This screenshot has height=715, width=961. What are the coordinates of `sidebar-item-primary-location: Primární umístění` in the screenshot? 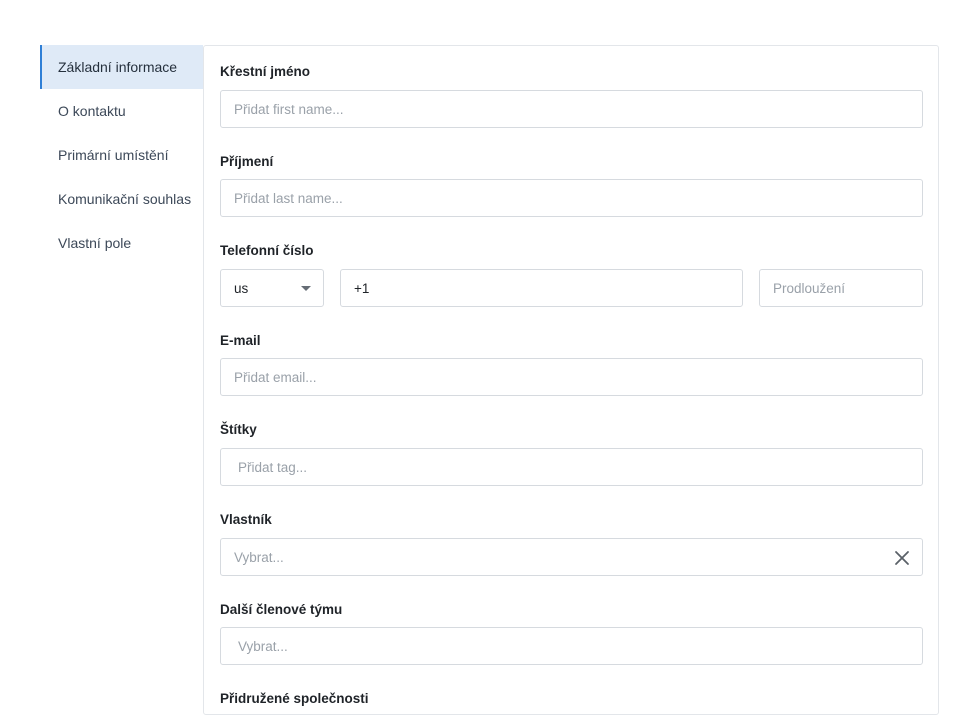 It's located at (121, 155).